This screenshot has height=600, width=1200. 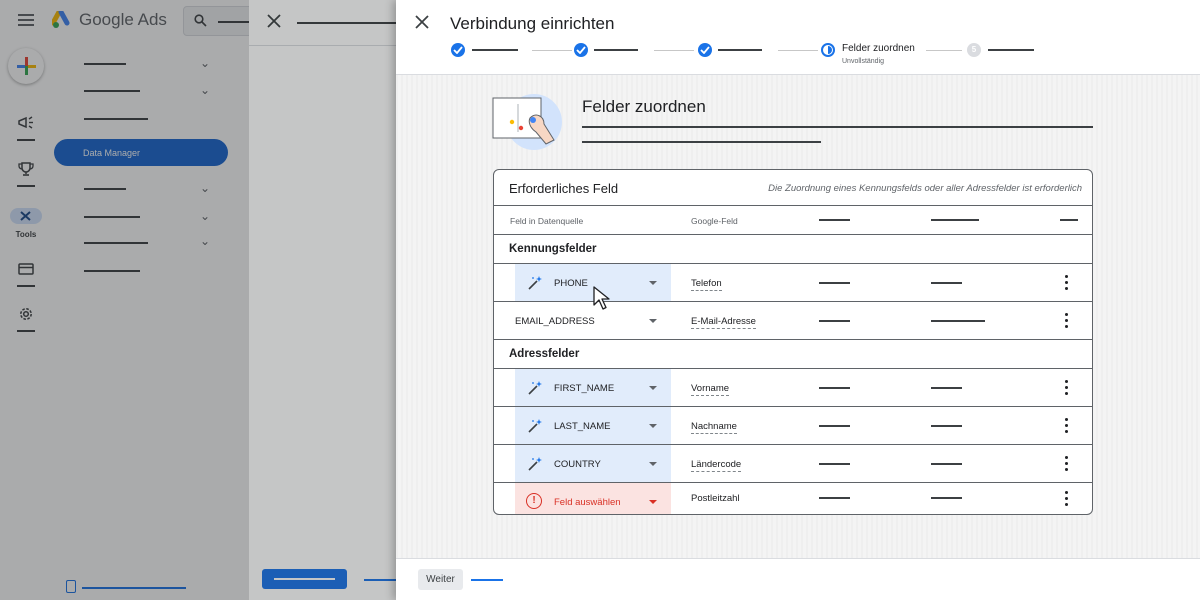 I want to click on source-field-dropdown: COUNTRY, so click(x=593, y=463).